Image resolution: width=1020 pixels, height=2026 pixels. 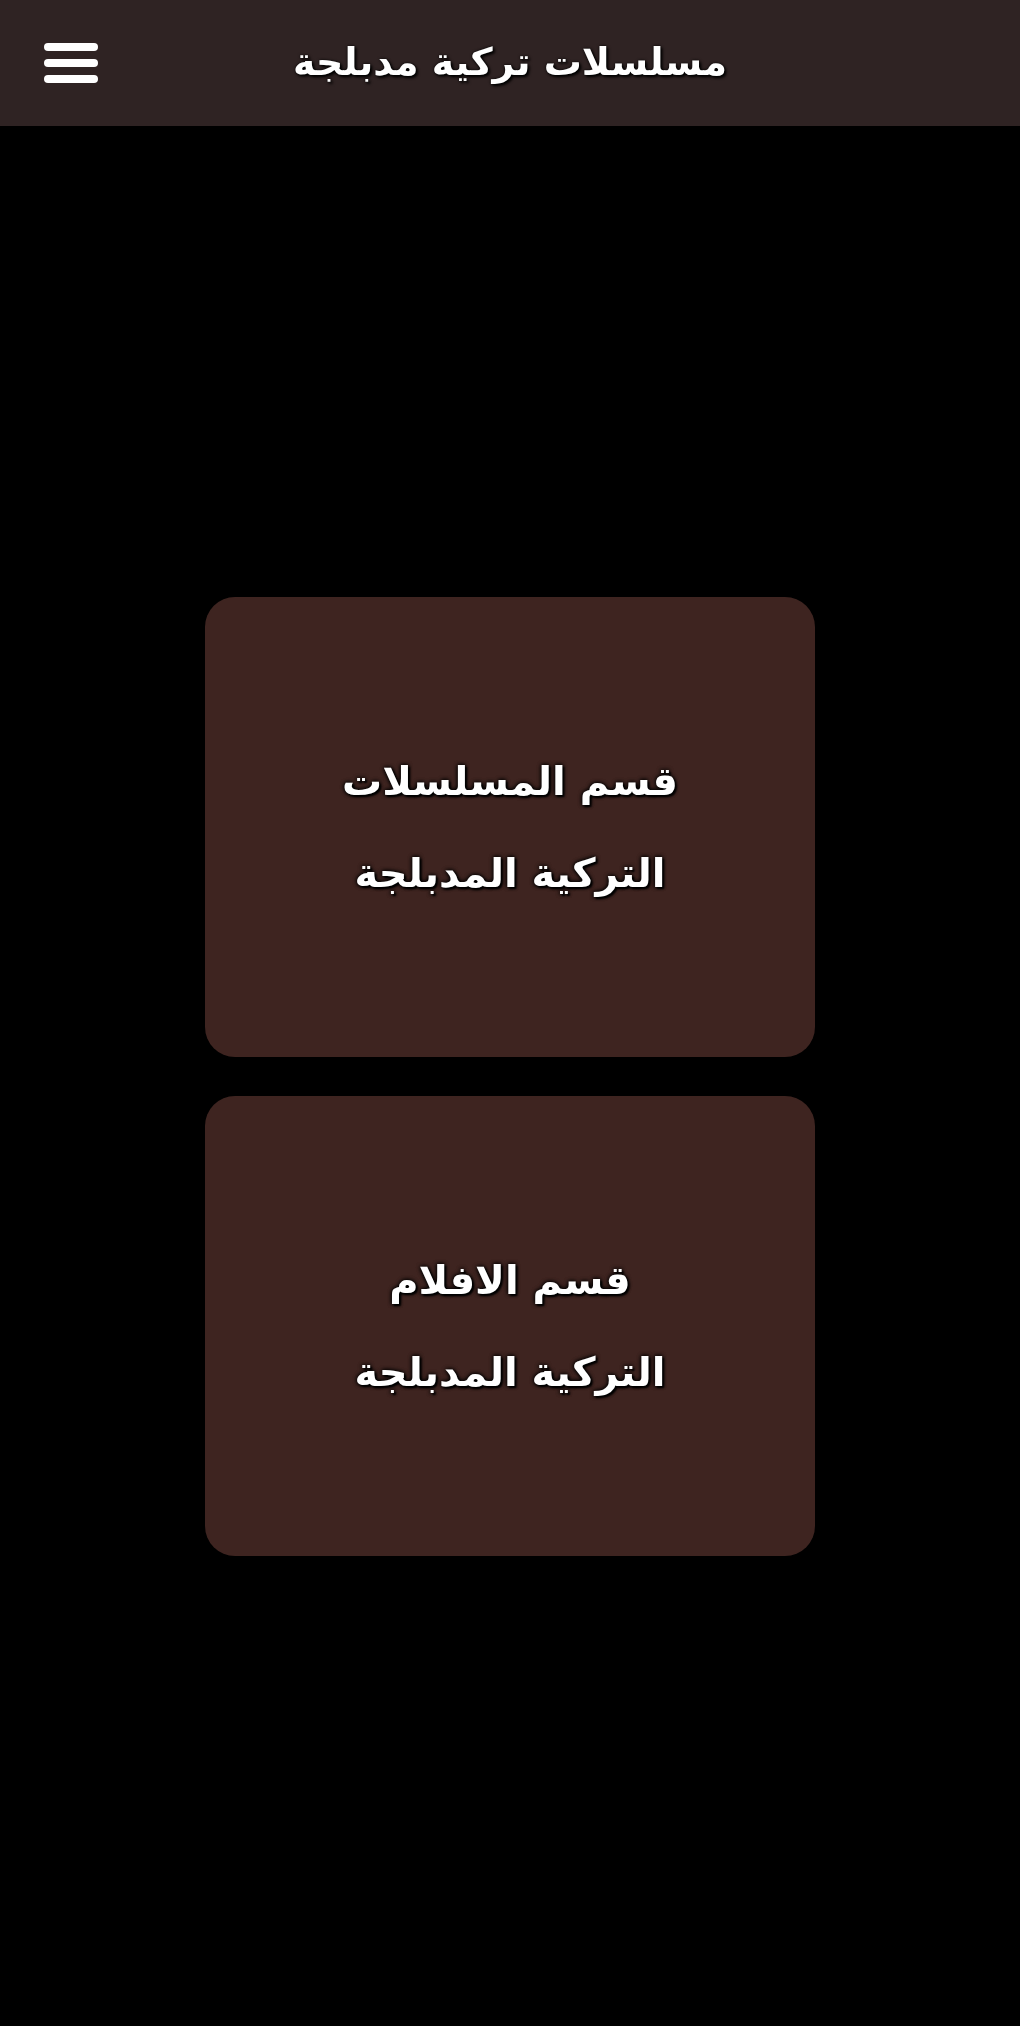 I want to click on menu-button, so click(x=71, y=63).